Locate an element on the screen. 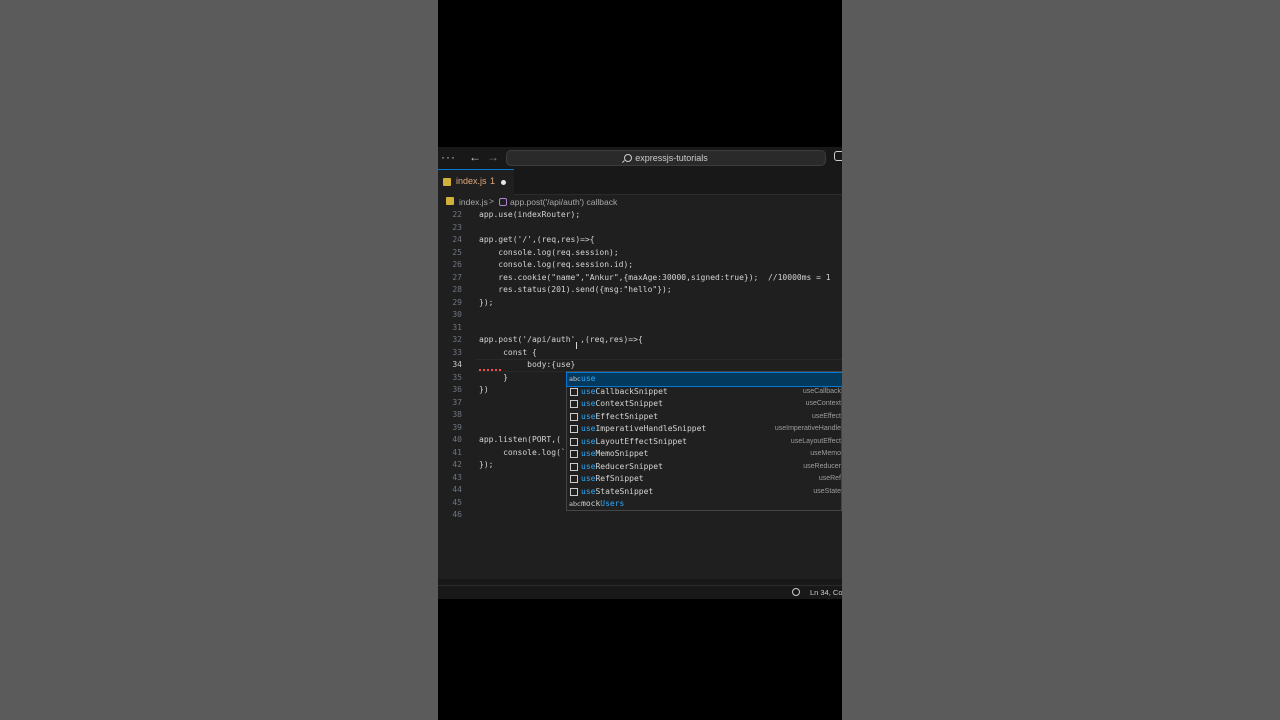  suggestion-item: useEffectSnippet useEffect is located at coordinates (704, 417).